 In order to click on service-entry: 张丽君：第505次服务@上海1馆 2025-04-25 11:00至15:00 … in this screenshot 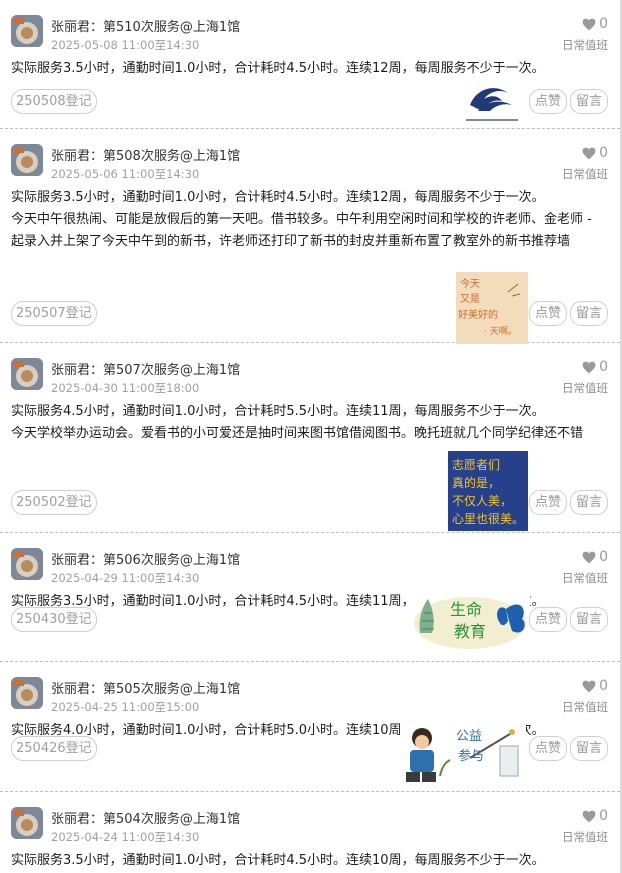, I will do `click(310, 727)`.